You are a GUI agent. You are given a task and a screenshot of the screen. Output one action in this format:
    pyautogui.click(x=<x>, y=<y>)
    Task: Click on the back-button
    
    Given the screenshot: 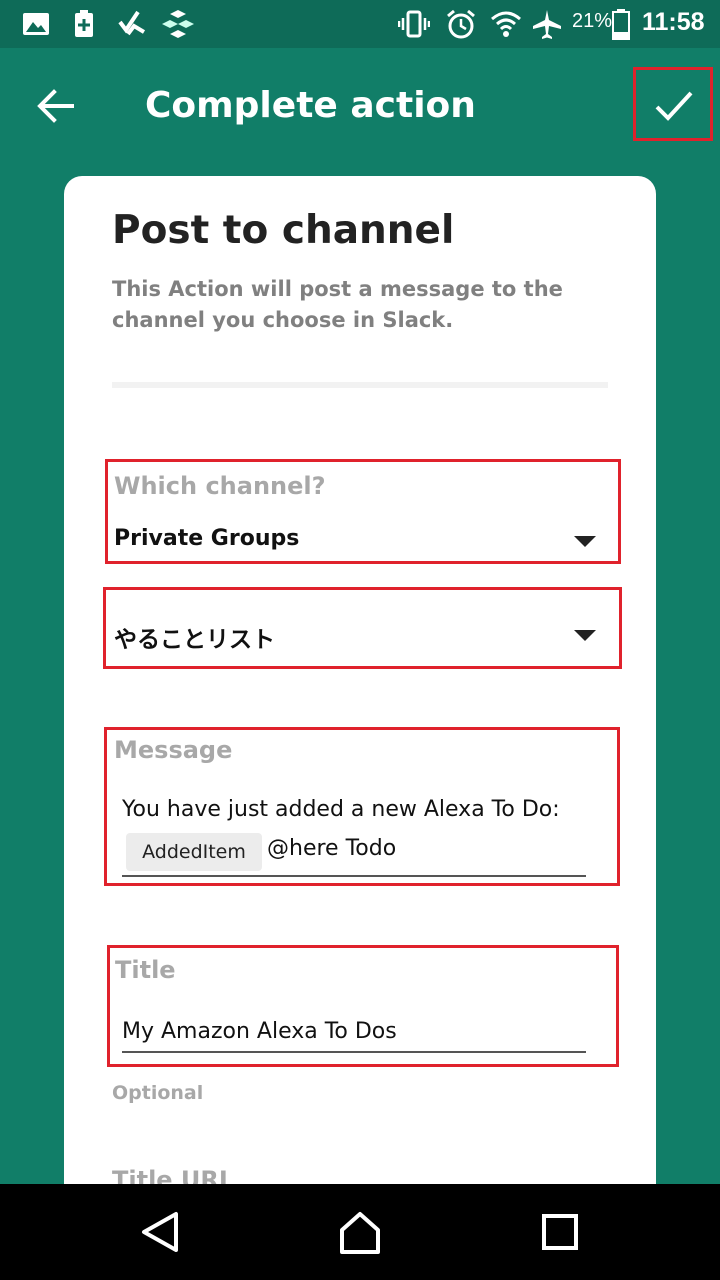 What is the action you would take?
    pyautogui.click(x=56, y=106)
    